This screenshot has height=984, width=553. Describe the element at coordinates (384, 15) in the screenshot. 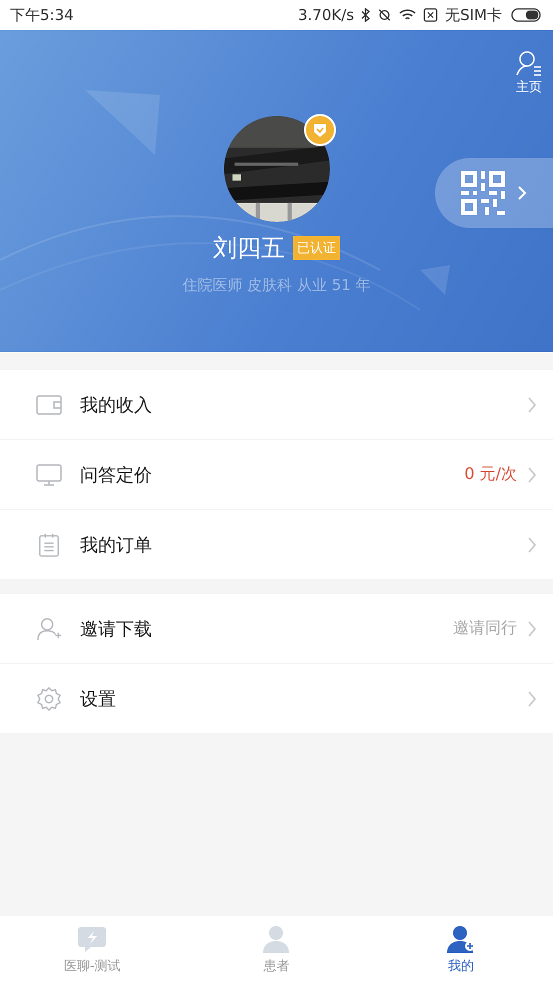

I see `alarm-off-icon` at that location.